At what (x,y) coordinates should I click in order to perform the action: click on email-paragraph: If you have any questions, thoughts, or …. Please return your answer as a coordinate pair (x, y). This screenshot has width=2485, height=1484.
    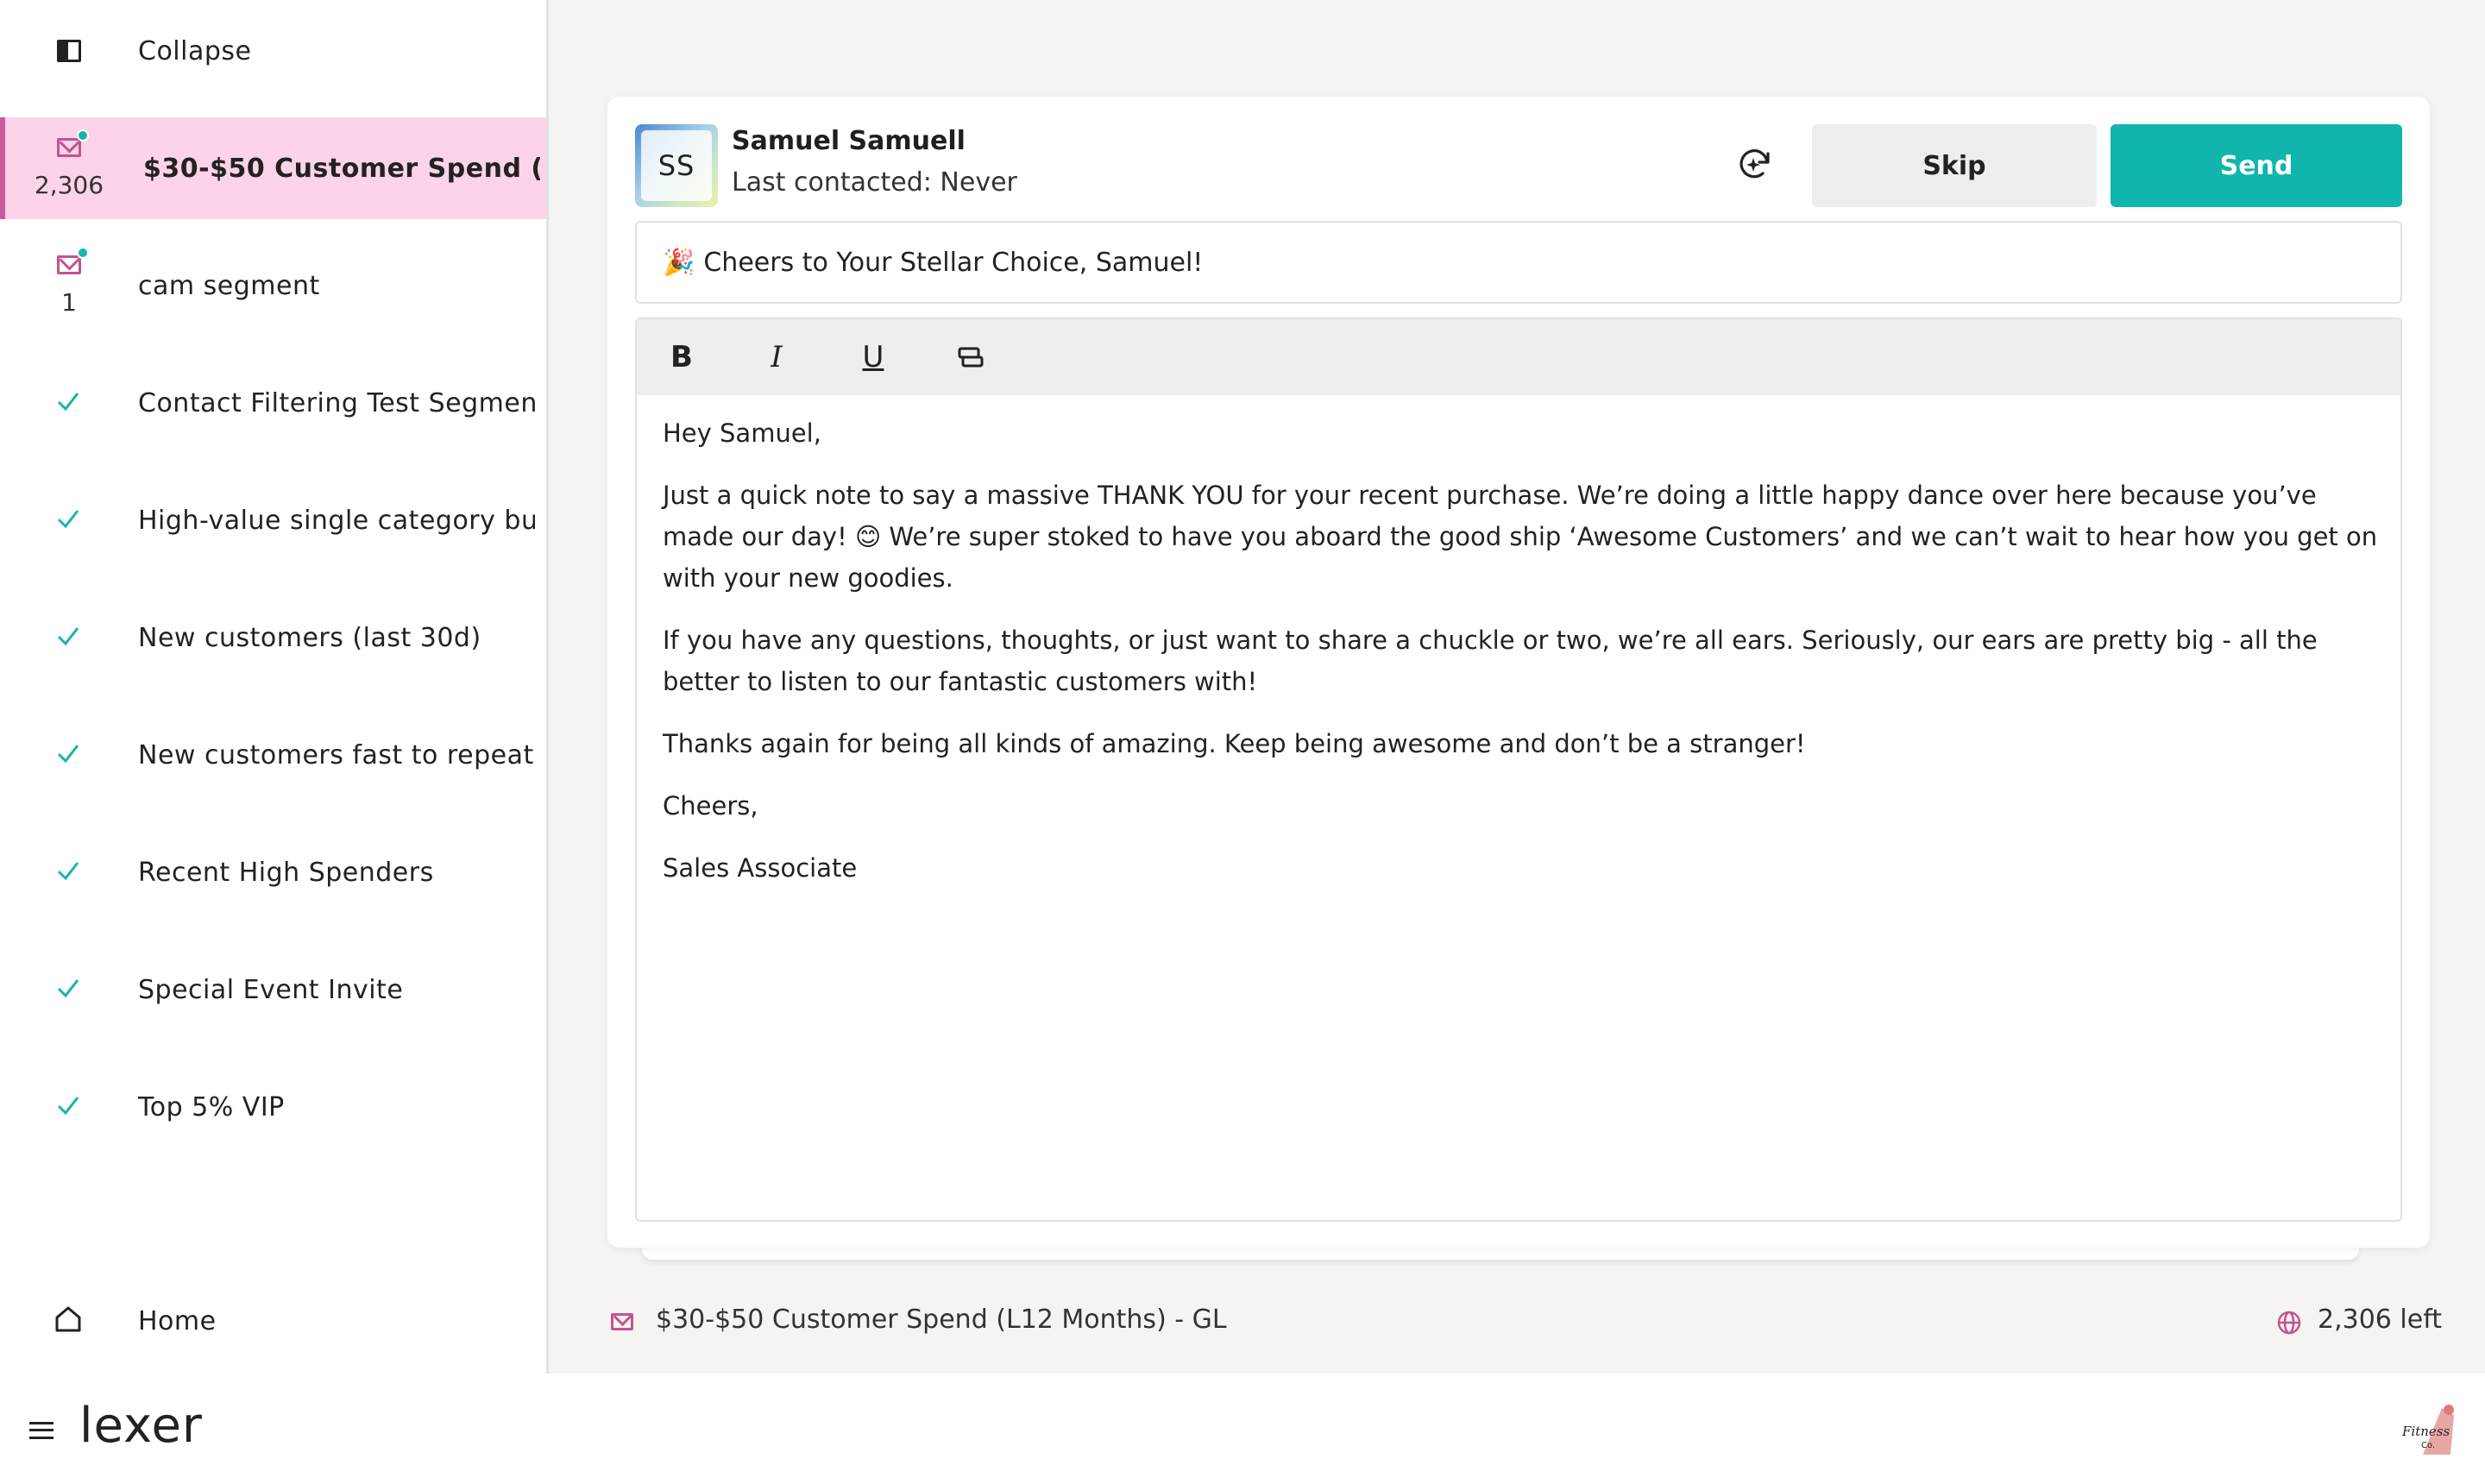
    Looking at the image, I should click on (1490, 661).